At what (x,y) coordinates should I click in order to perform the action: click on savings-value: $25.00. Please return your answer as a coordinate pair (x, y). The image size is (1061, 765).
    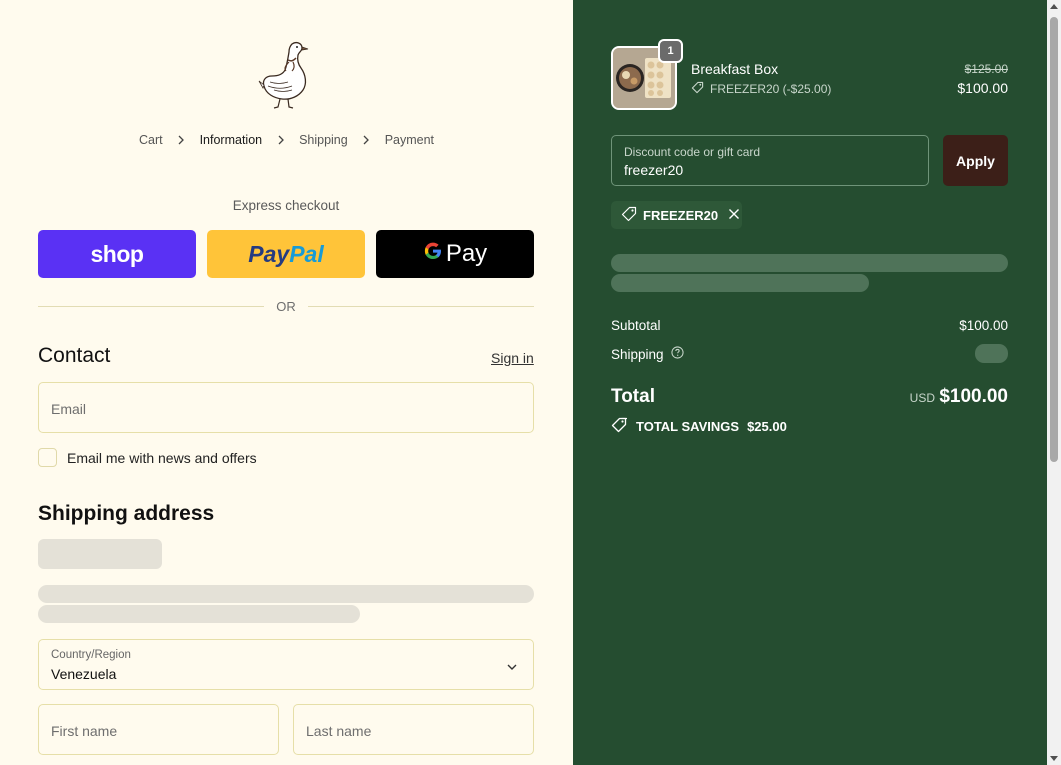
    Looking at the image, I should click on (767, 426).